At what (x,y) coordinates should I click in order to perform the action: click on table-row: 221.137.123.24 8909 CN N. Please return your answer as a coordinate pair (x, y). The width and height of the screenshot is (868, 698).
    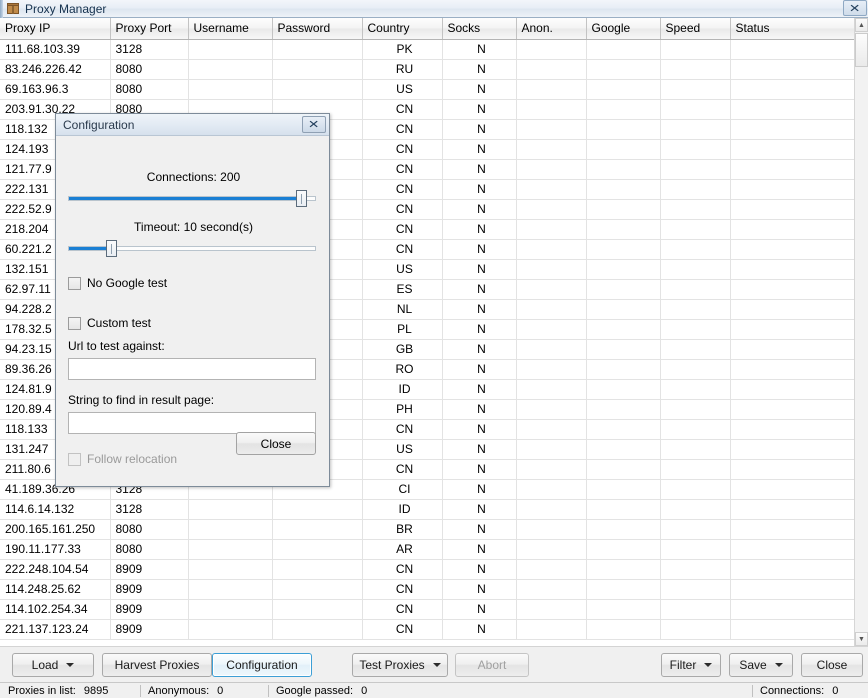
    Looking at the image, I should click on (427, 629).